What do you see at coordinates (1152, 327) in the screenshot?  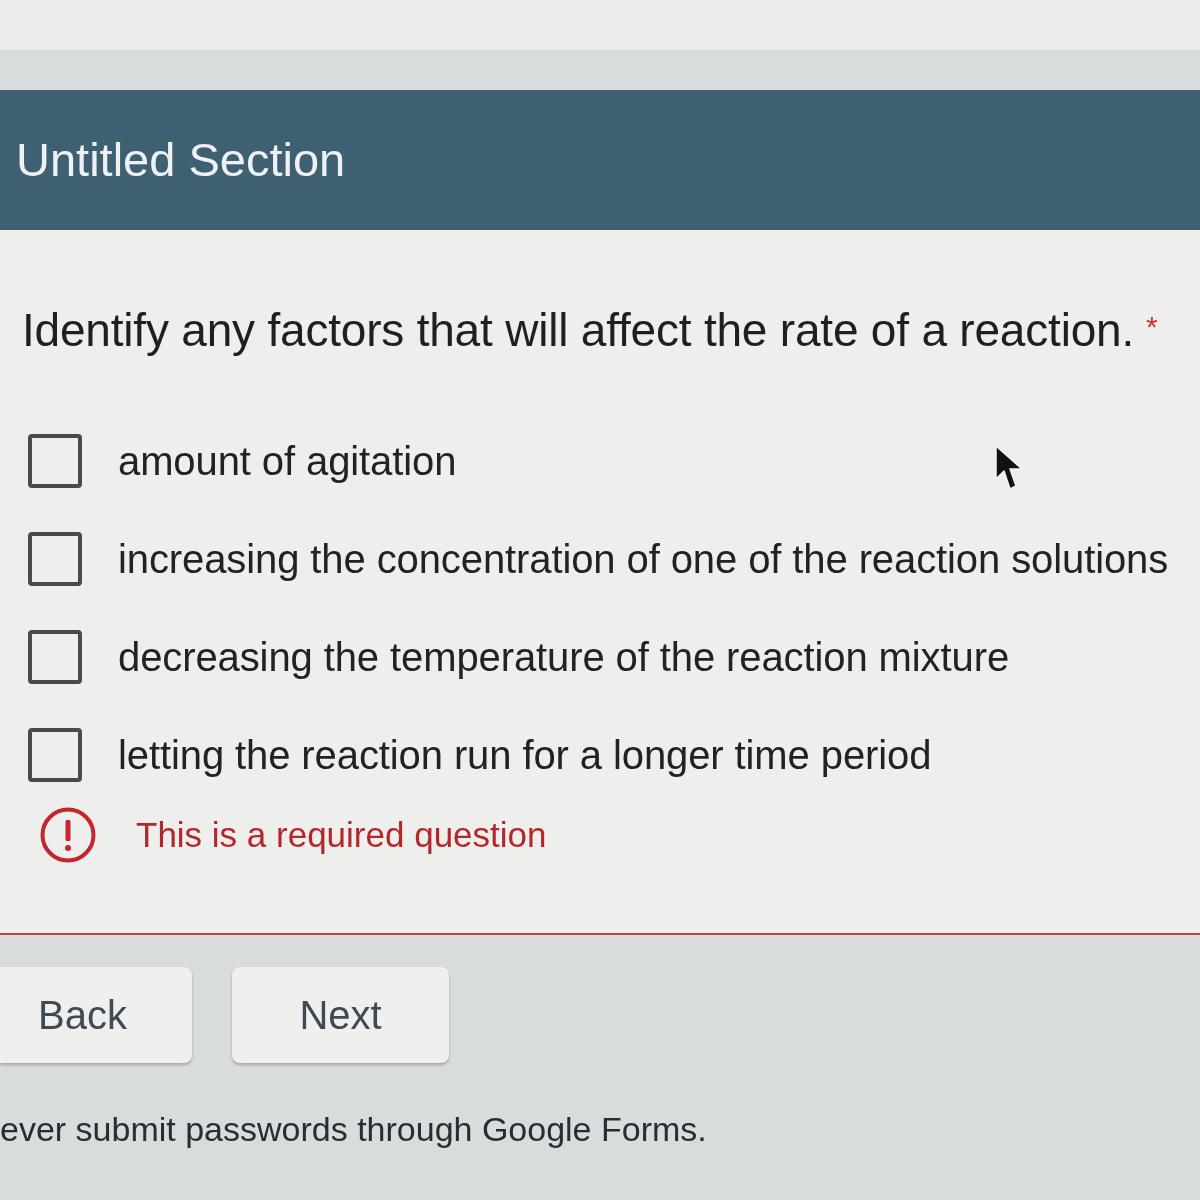 I see `required-asterisk: *` at bounding box center [1152, 327].